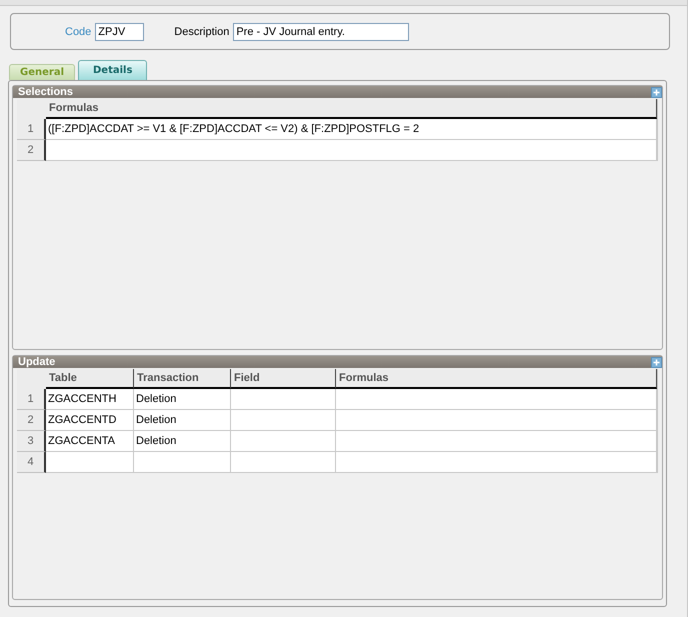  Describe the element at coordinates (46, 92) in the screenshot. I see `section-title: Selections` at that location.